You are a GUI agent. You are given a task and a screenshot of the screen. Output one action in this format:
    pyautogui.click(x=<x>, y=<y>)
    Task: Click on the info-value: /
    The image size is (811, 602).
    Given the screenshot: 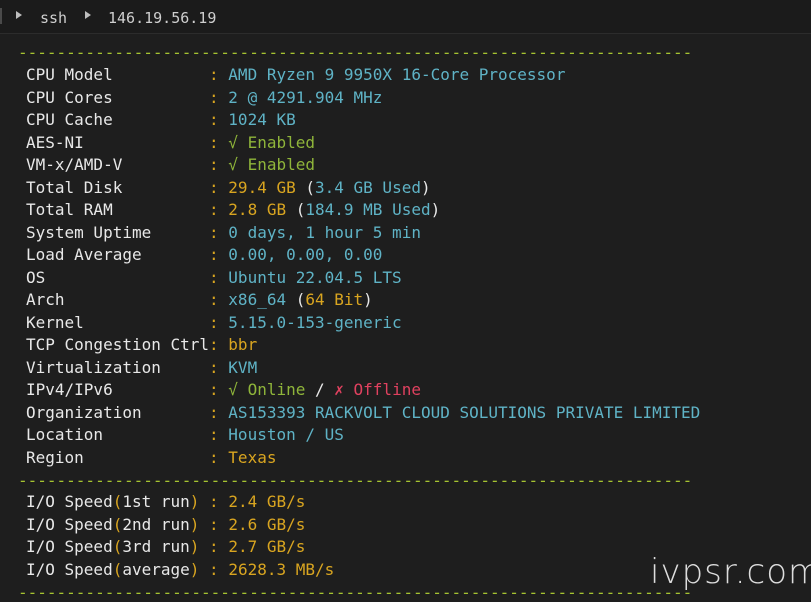 What is the action you would take?
    pyautogui.click(x=320, y=389)
    